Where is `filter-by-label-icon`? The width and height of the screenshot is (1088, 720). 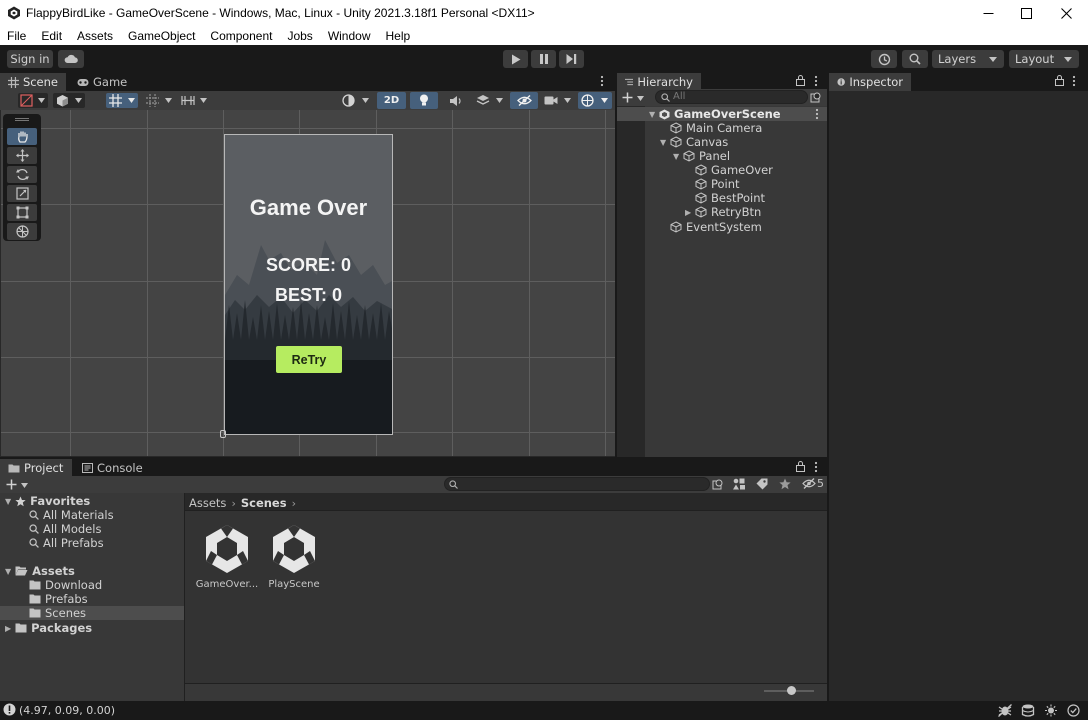
filter-by-label-icon is located at coordinates (762, 484).